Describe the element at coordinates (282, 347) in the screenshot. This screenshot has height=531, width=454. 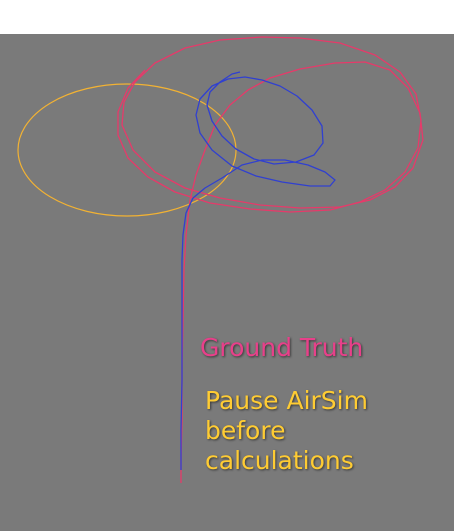
I see `legend-ground-truth: Ground Truth` at that location.